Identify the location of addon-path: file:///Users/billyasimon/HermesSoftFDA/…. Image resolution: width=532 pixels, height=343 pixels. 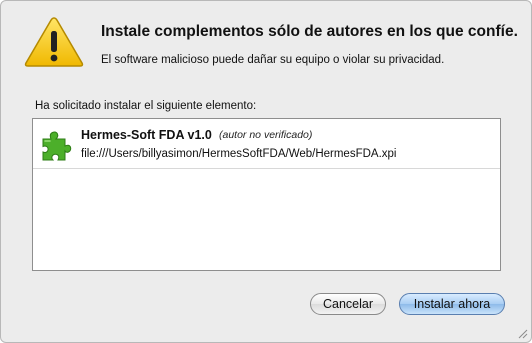
(239, 154).